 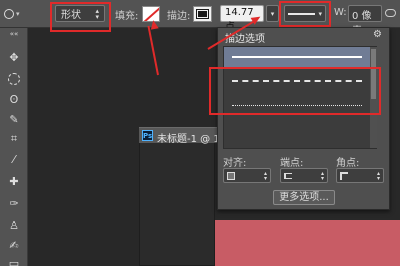 What do you see at coordinates (288, 175) in the screenshot?
I see `butt-cap-icon` at bounding box center [288, 175].